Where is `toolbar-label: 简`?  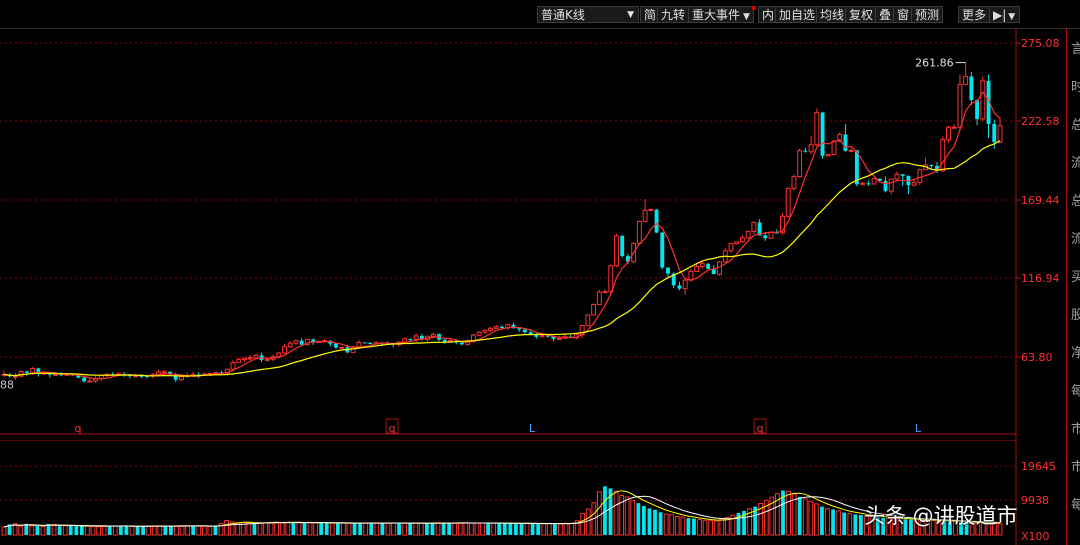
toolbar-label: 简 is located at coordinates (650, 15).